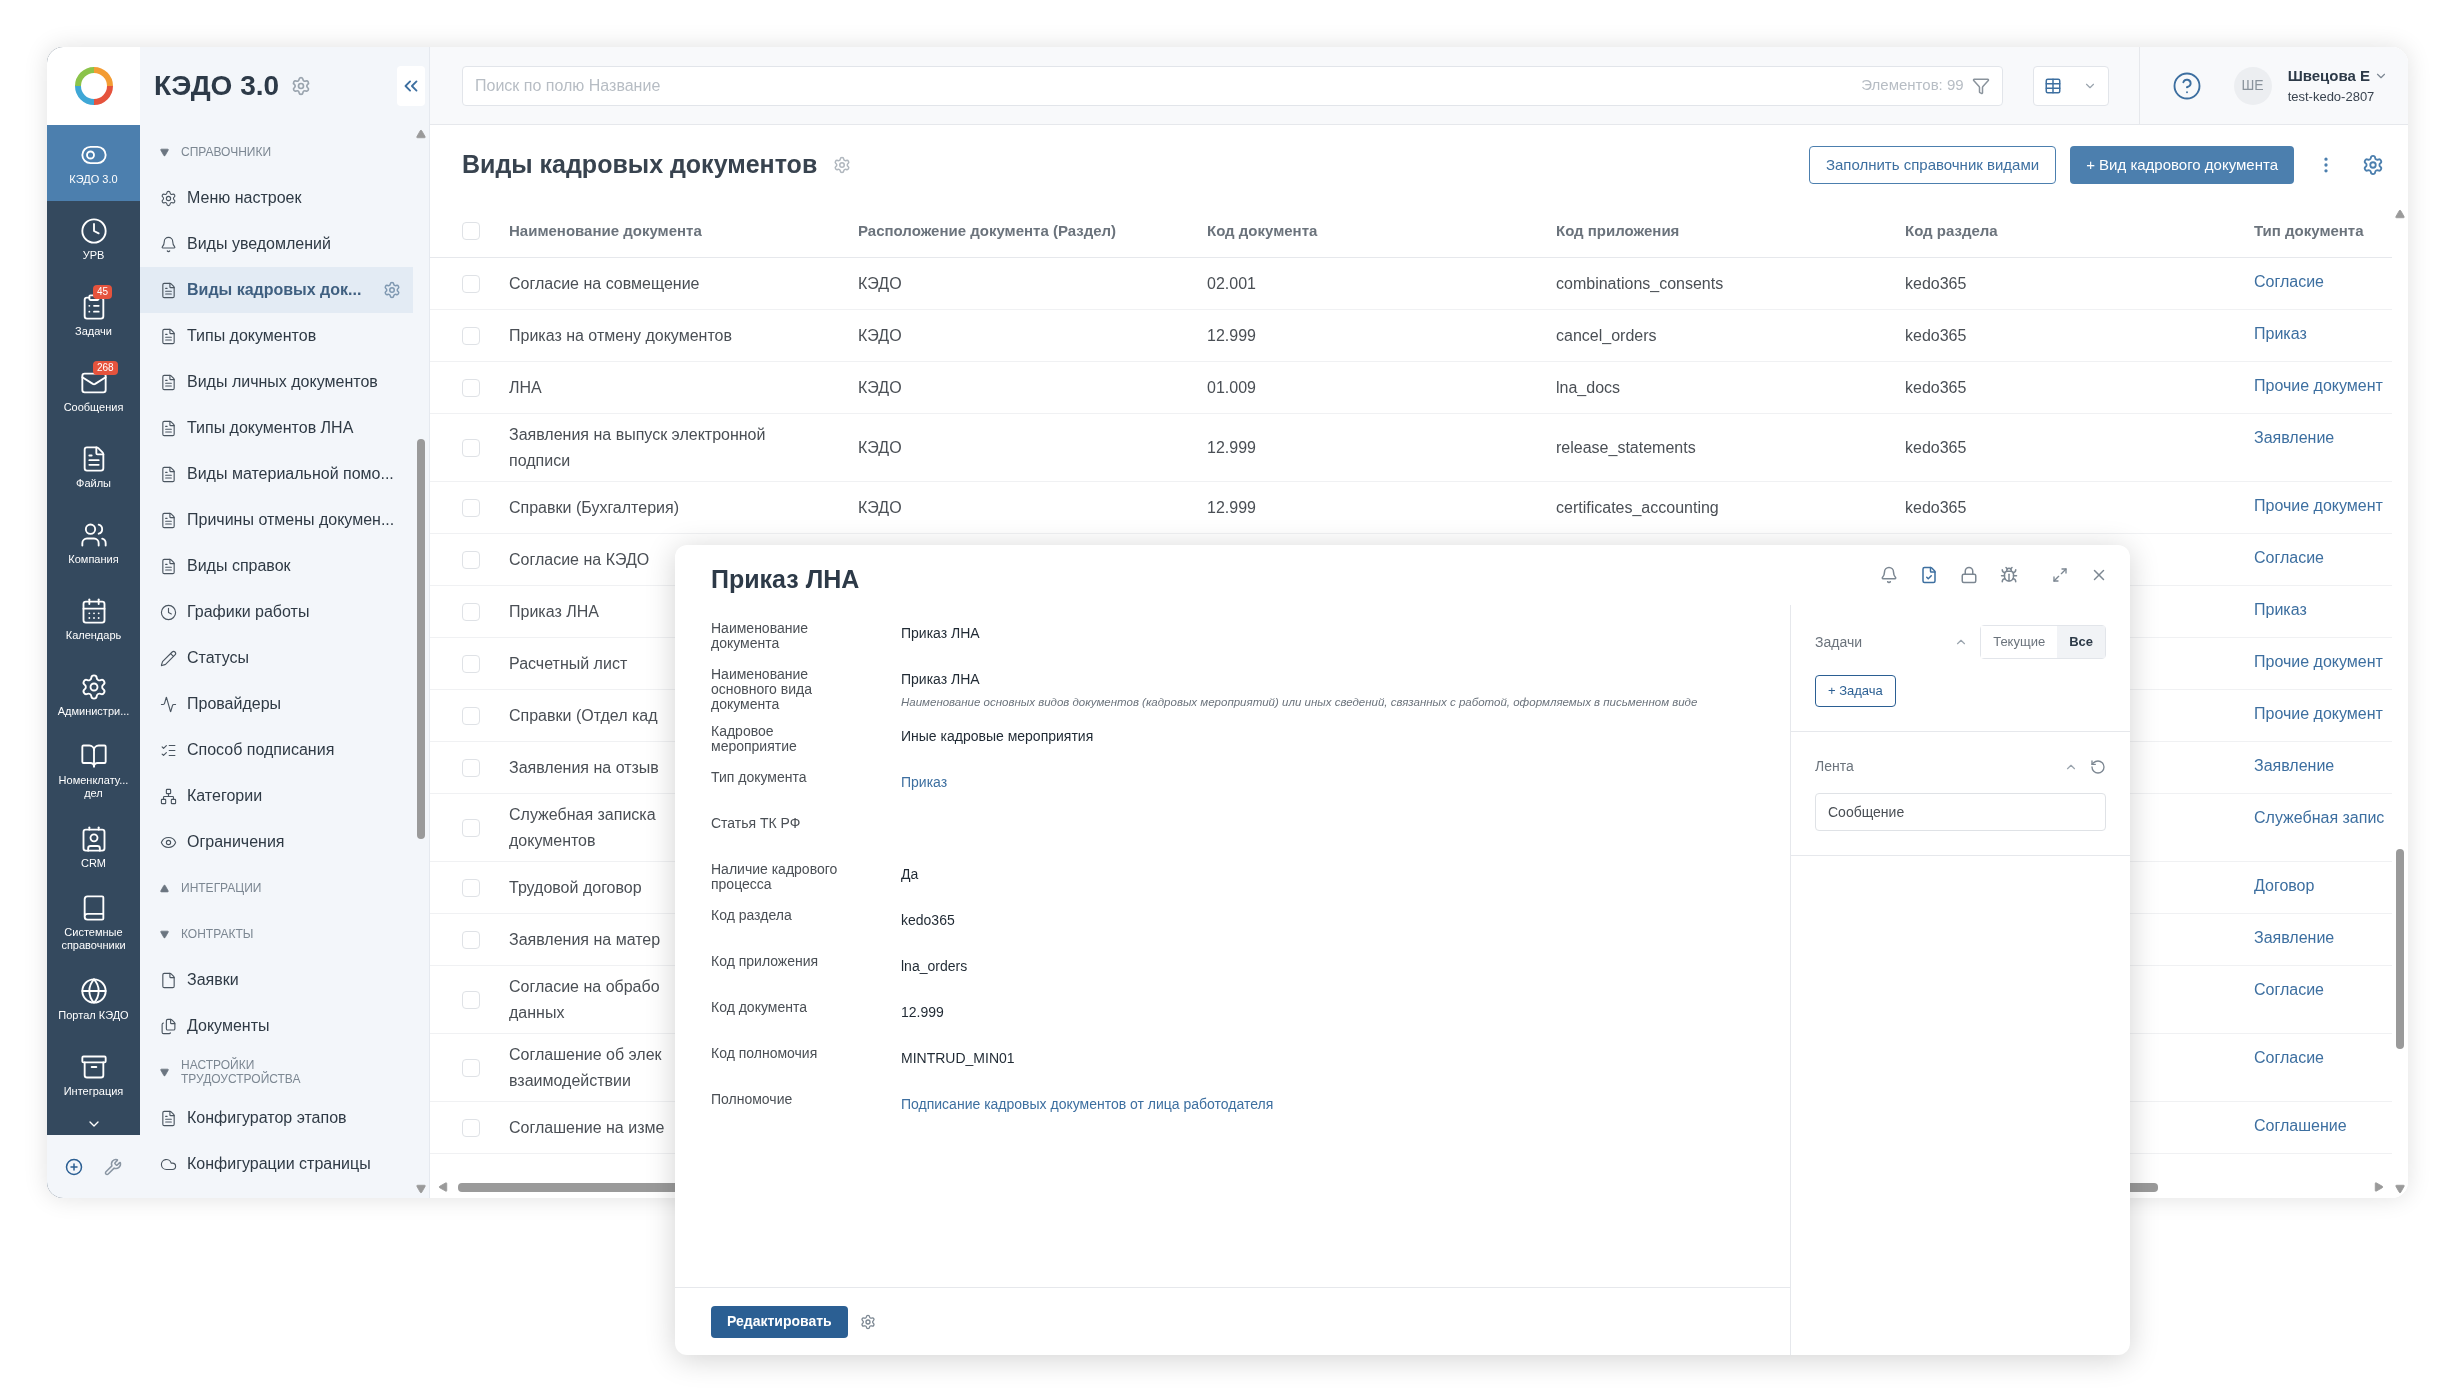 The image size is (2456, 1396). Describe the element at coordinates (93, 239) in the screenshot. I see `rail-item: УРВ` at that location.